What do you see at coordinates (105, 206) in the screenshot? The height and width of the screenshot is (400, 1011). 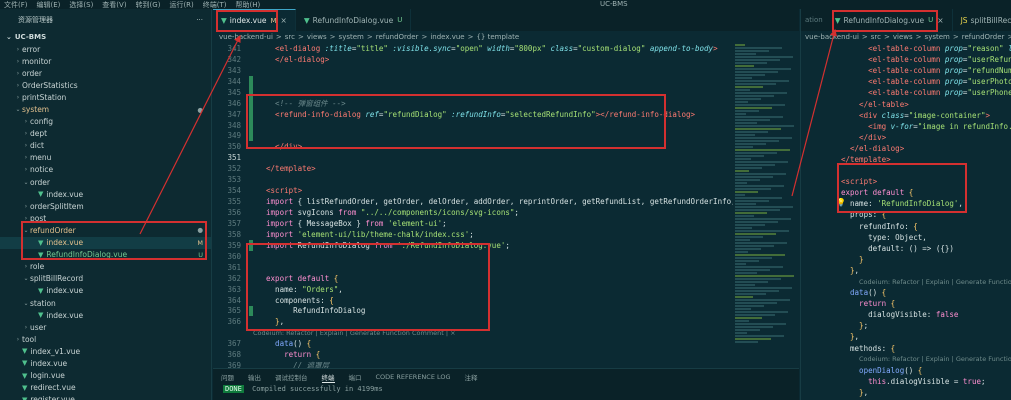 I see `folder-item: › orderSplitItem` at bounding box center [105, 206].